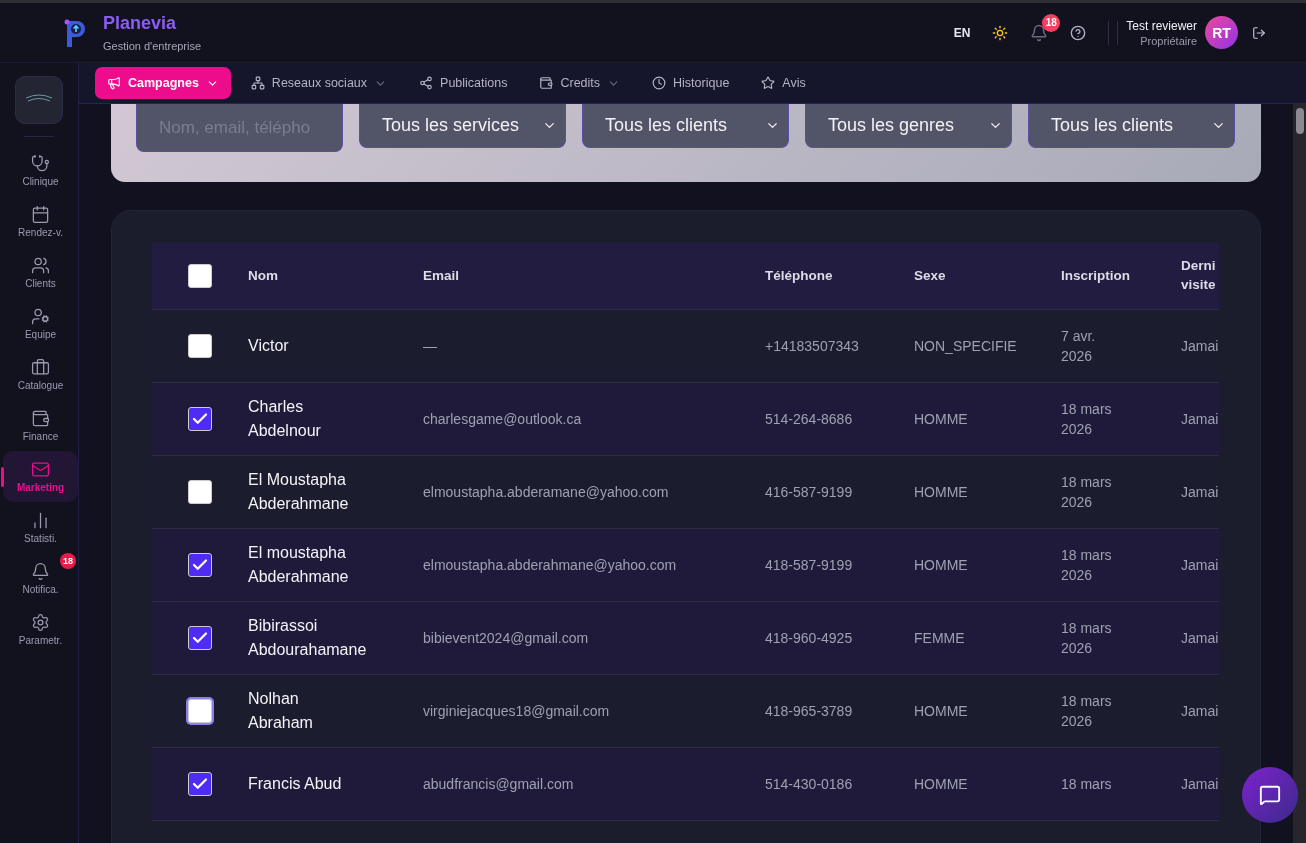 This screenshot has width=1306, height=843. I want to click on filter-select: Tous les genres, so click(908, 126).